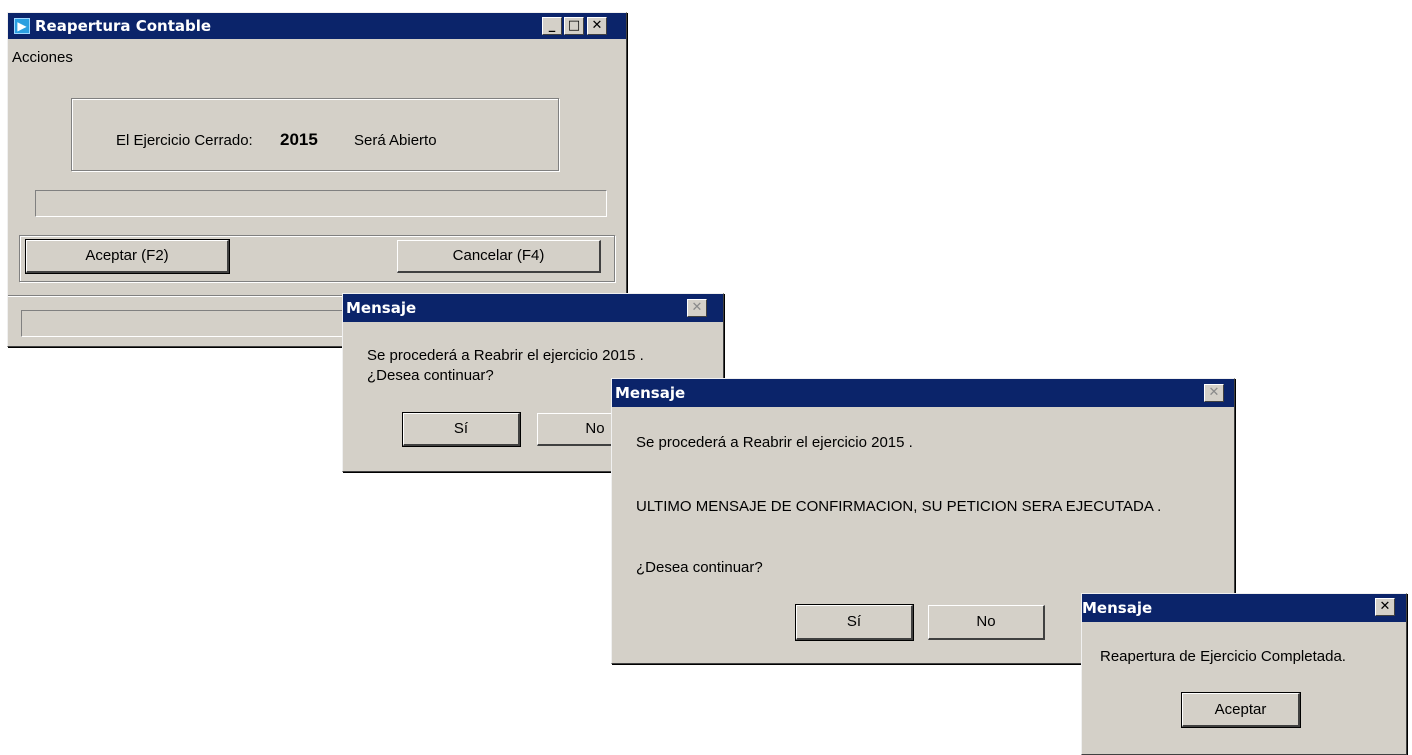 This screenshot has height=755, width=1412. What do you see at coordinates (986, 622) in the screenshot?
I see `dialog2-no-button: No` at bounding box center [986, 622].